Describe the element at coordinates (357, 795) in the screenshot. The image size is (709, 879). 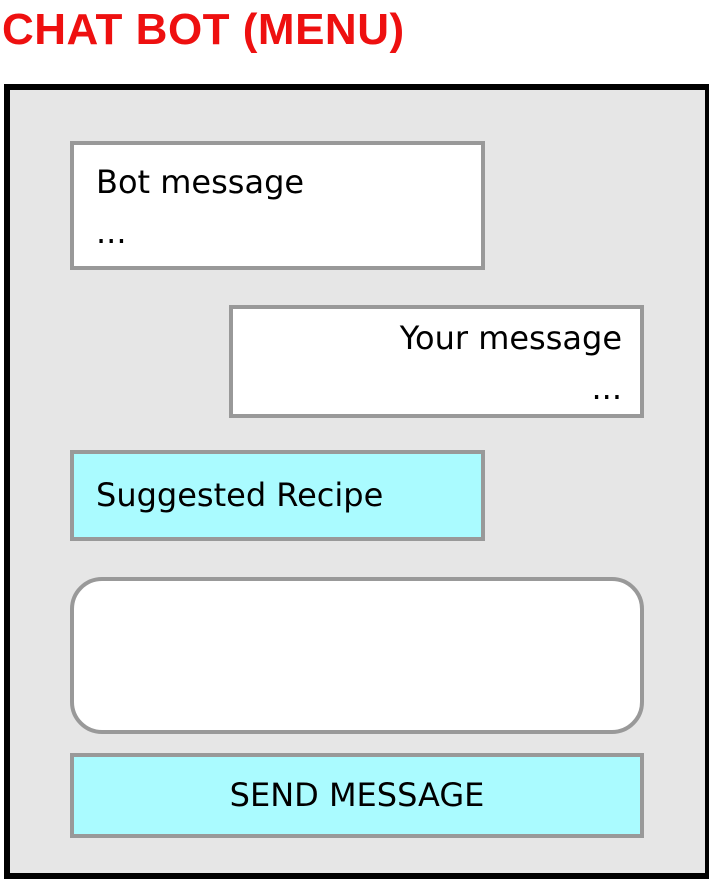
I see `send-message-button: SEND MESSAGE` at that location.